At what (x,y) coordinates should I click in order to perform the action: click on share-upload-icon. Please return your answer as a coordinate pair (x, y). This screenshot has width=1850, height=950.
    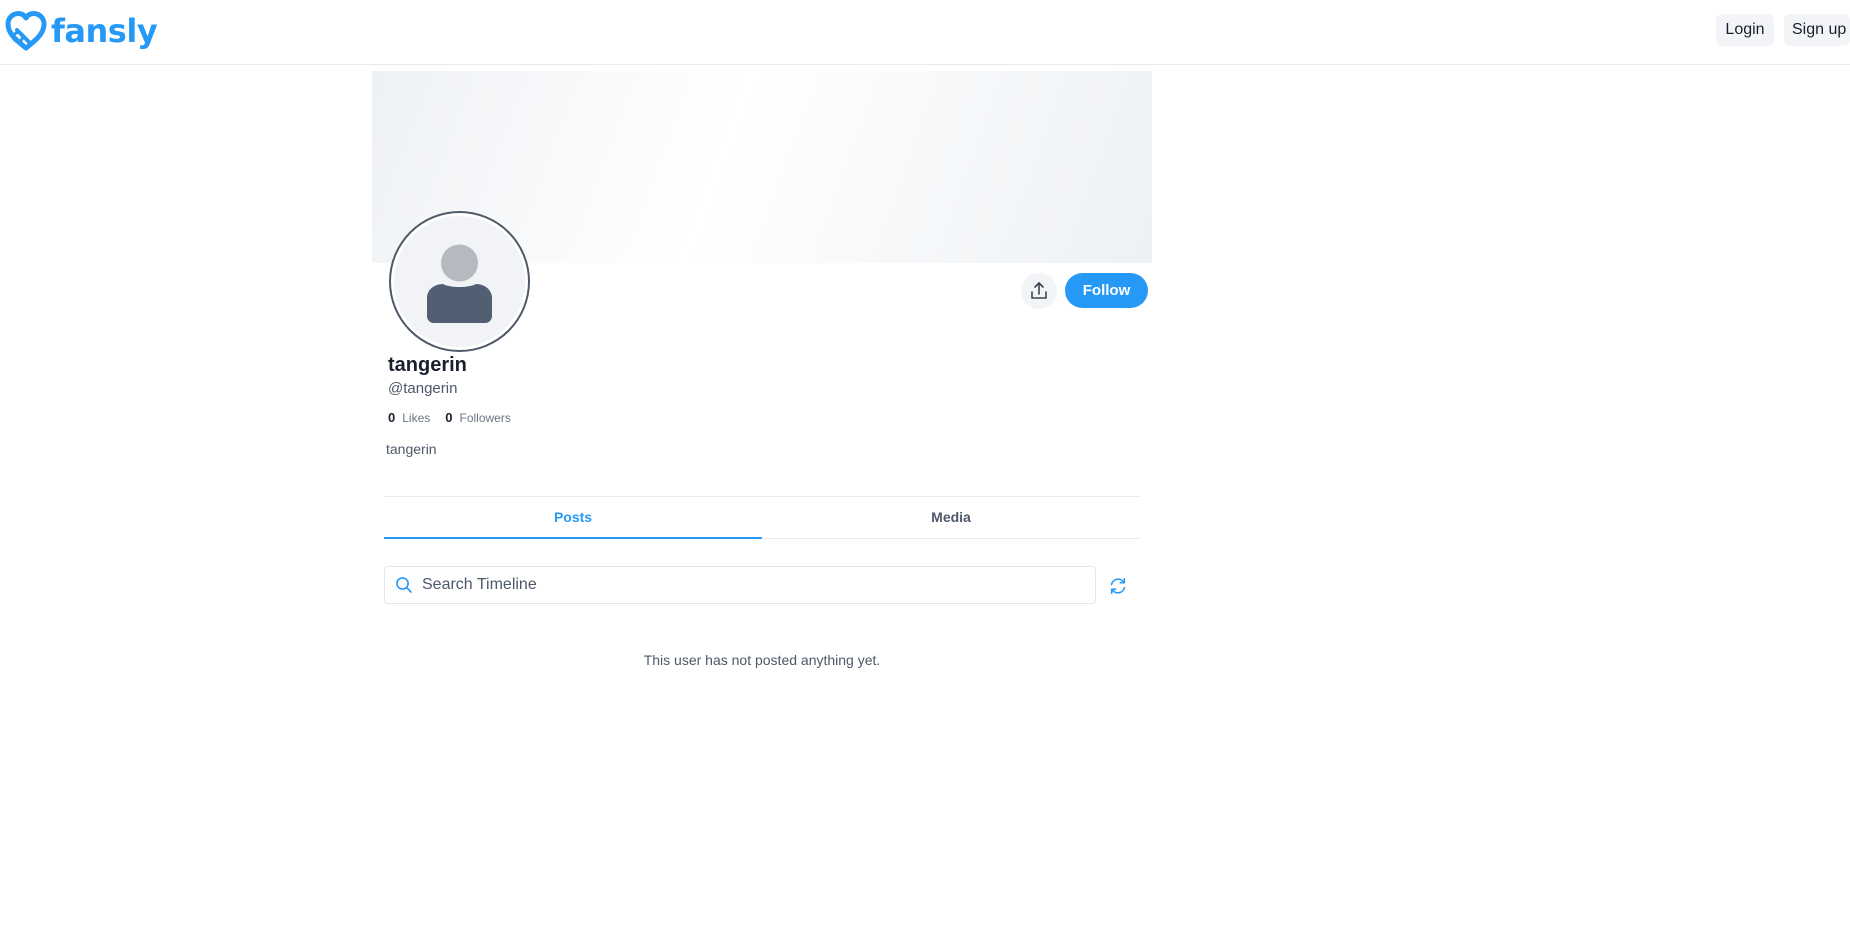
    Looking at the image, I should click on (1039, 290).